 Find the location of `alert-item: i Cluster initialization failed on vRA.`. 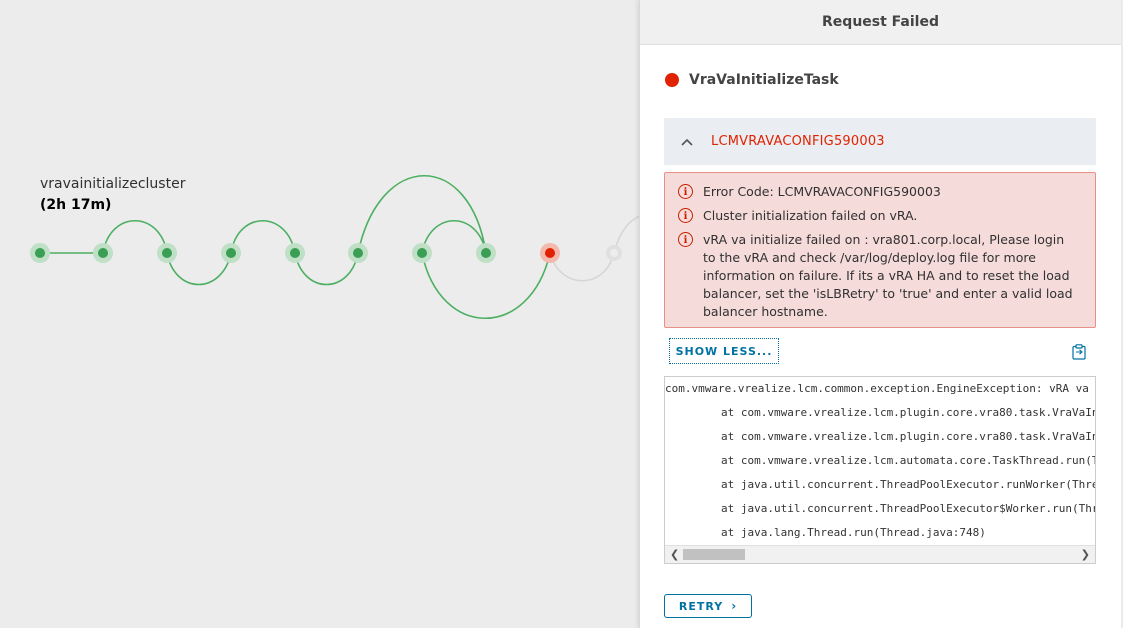

alert-item: i Cluster initialization failed on vRA. is located at coordinates (878, 216).